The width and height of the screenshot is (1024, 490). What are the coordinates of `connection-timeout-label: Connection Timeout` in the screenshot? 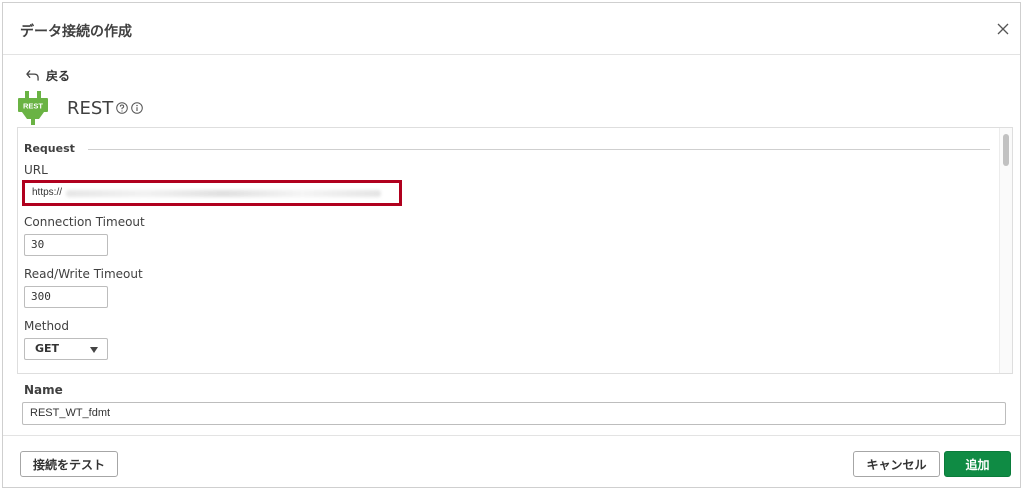 It's located at (84, 222).